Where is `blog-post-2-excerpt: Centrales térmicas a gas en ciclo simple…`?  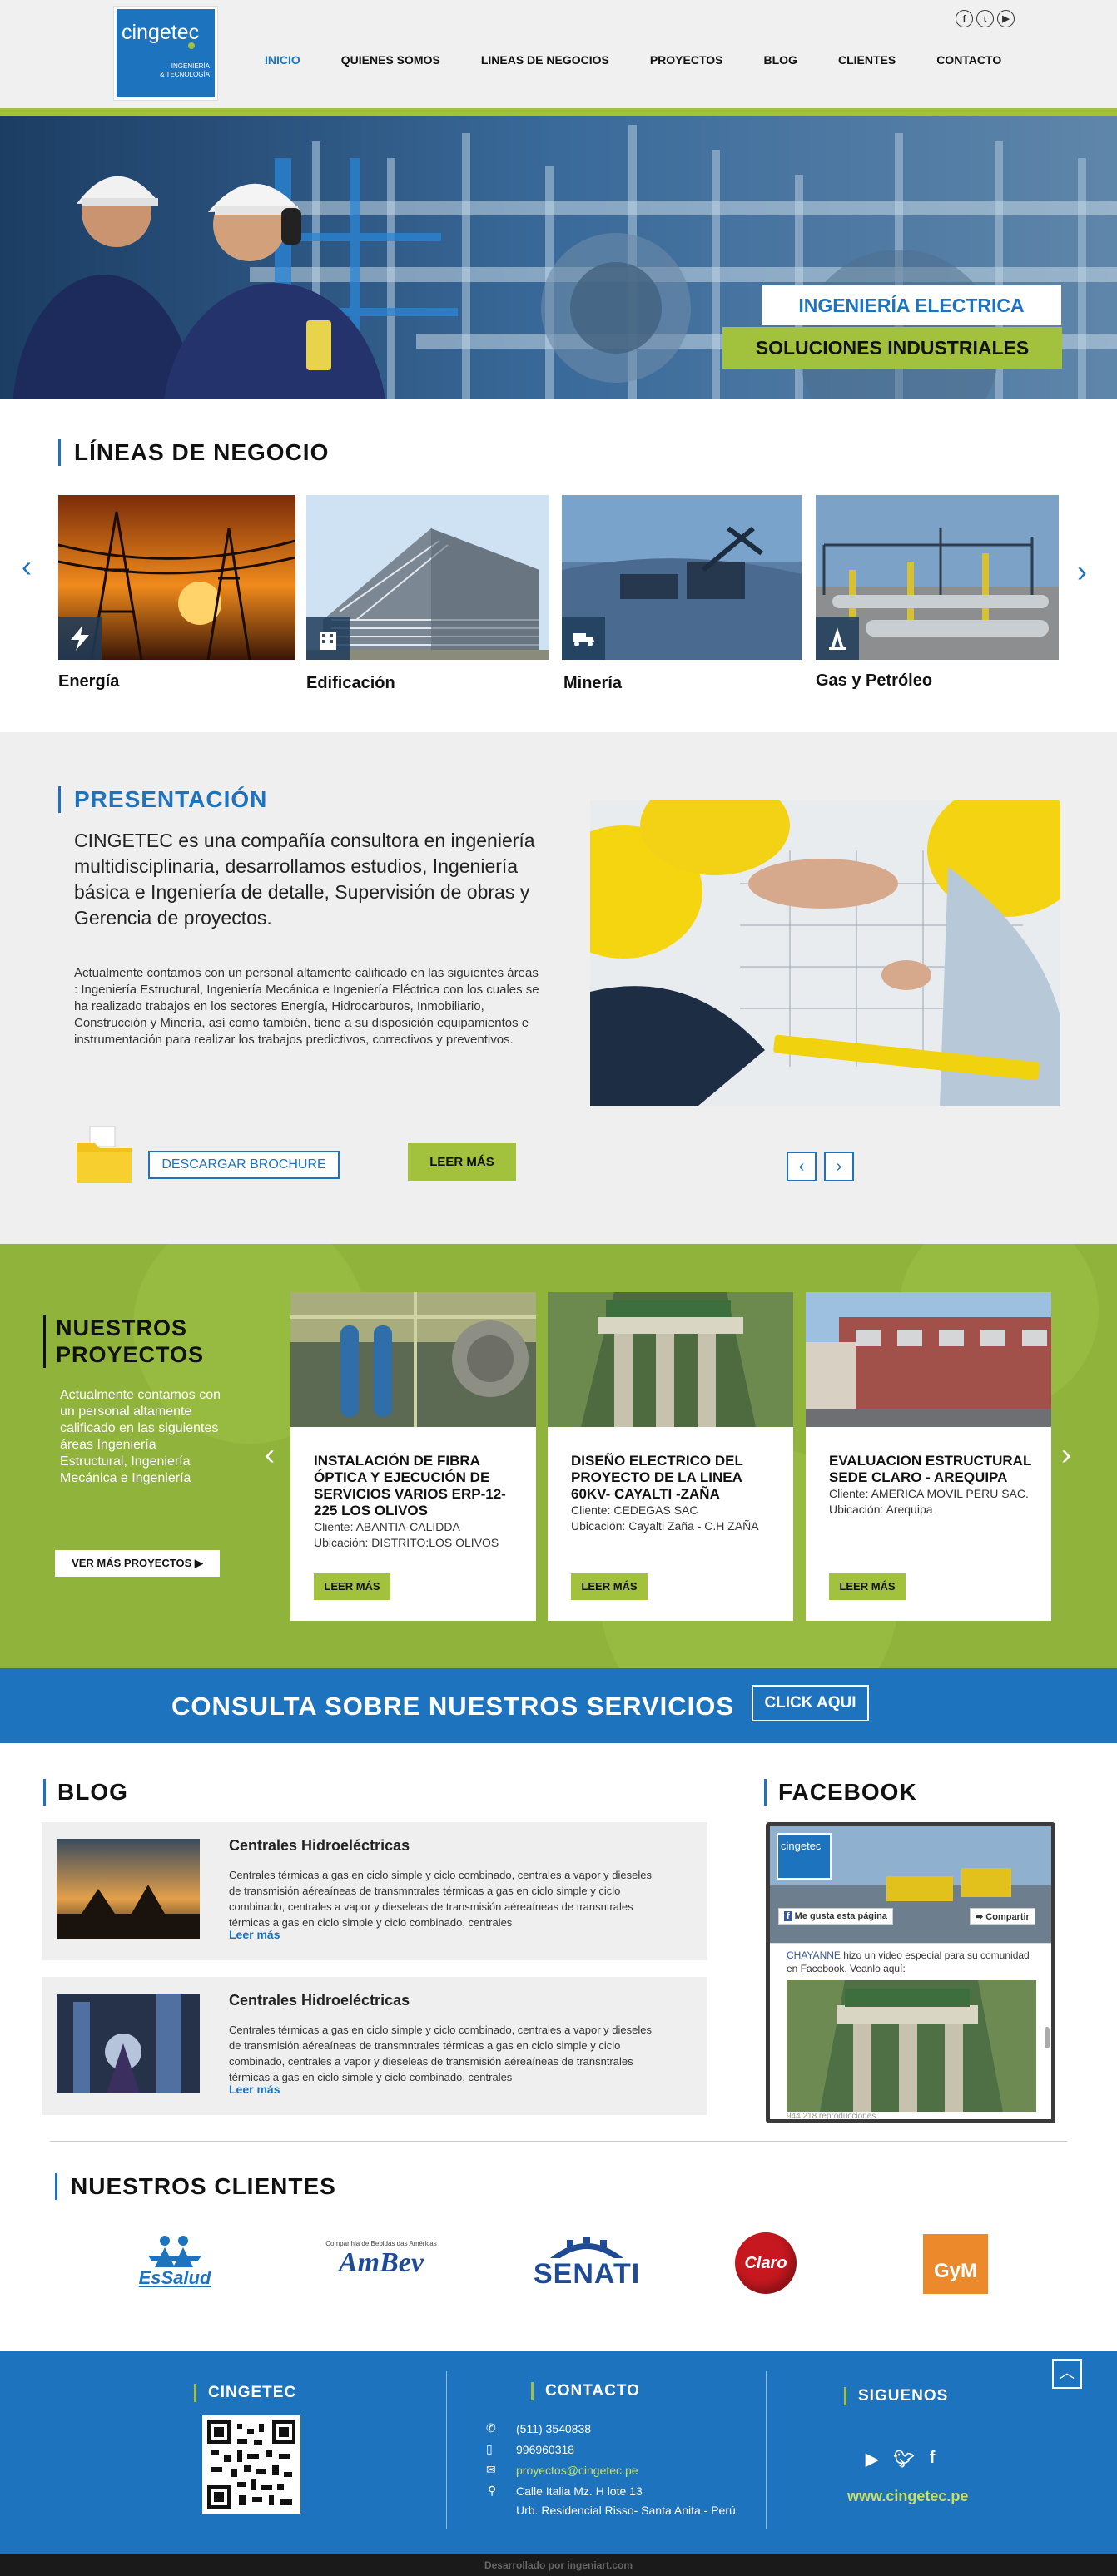
blog-post-2-excerpt: Centrales térmicas a gas en ciclo simple… is located at coordinates (440, 2053).